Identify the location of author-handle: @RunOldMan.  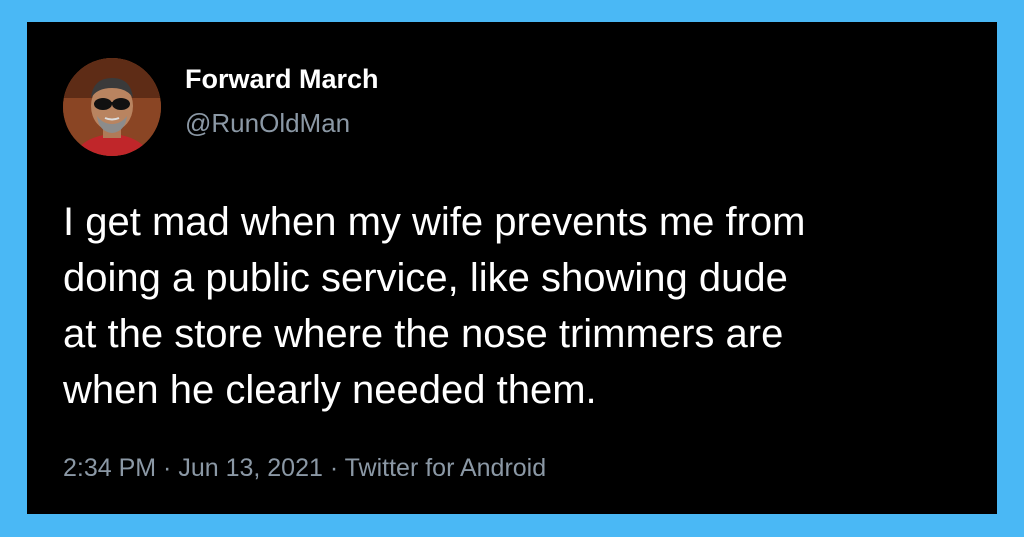
(267, 123).